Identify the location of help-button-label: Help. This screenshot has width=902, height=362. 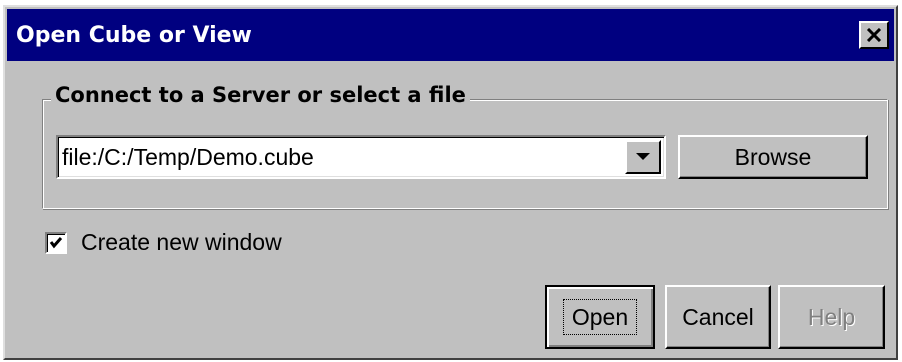
(831, 316).